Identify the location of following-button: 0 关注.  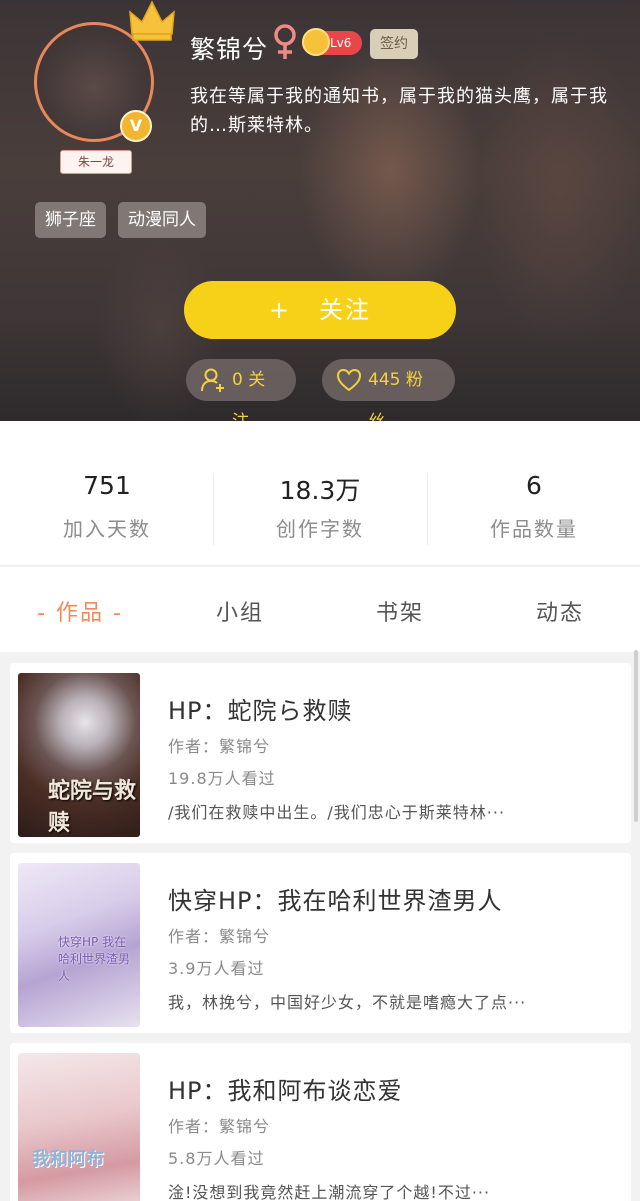
(241, 390).